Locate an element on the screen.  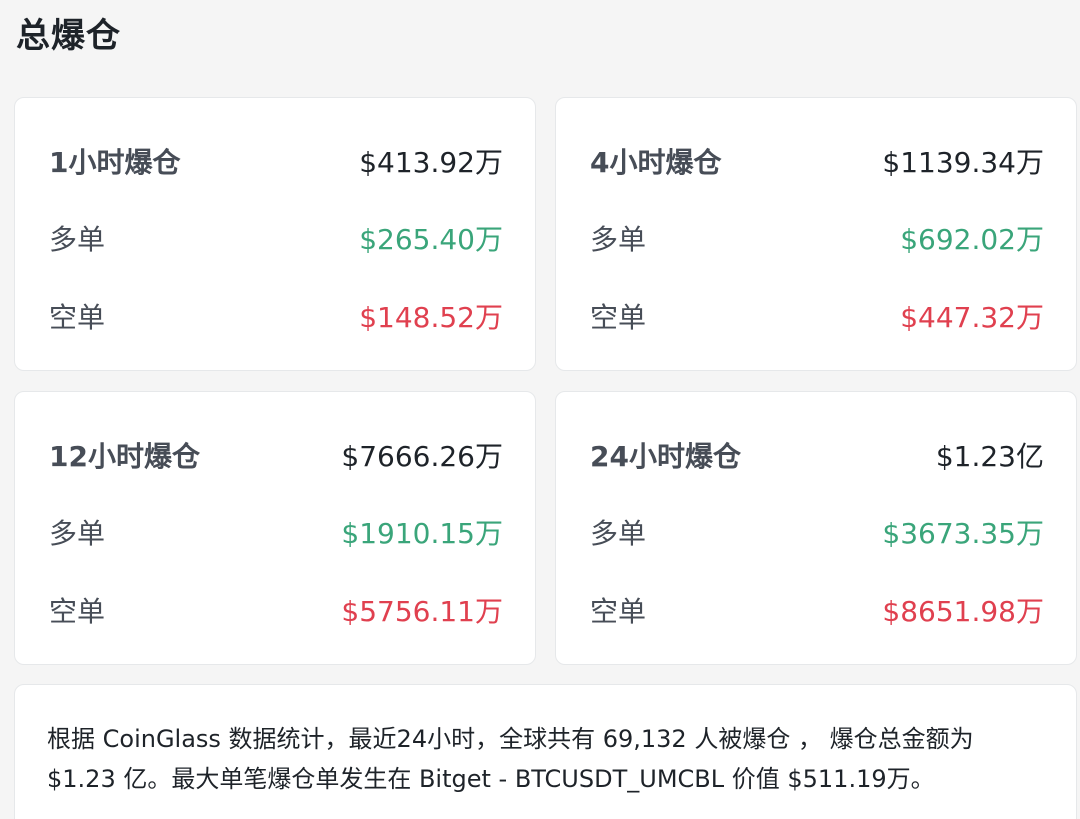
total-value: $7666.26万 is located at coordinates (422, 456).